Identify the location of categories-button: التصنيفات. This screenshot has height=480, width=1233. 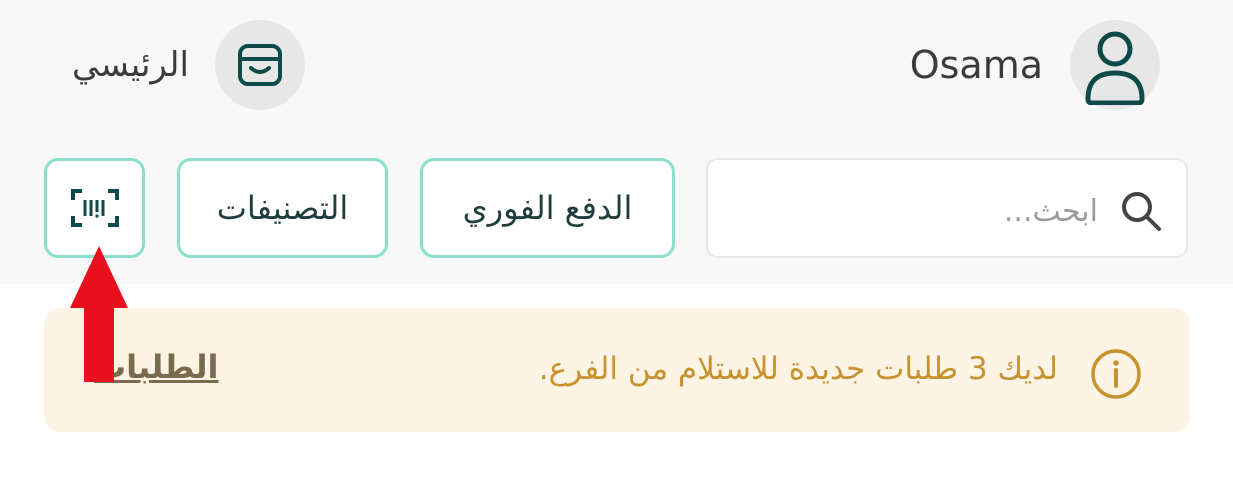
(282, 208).